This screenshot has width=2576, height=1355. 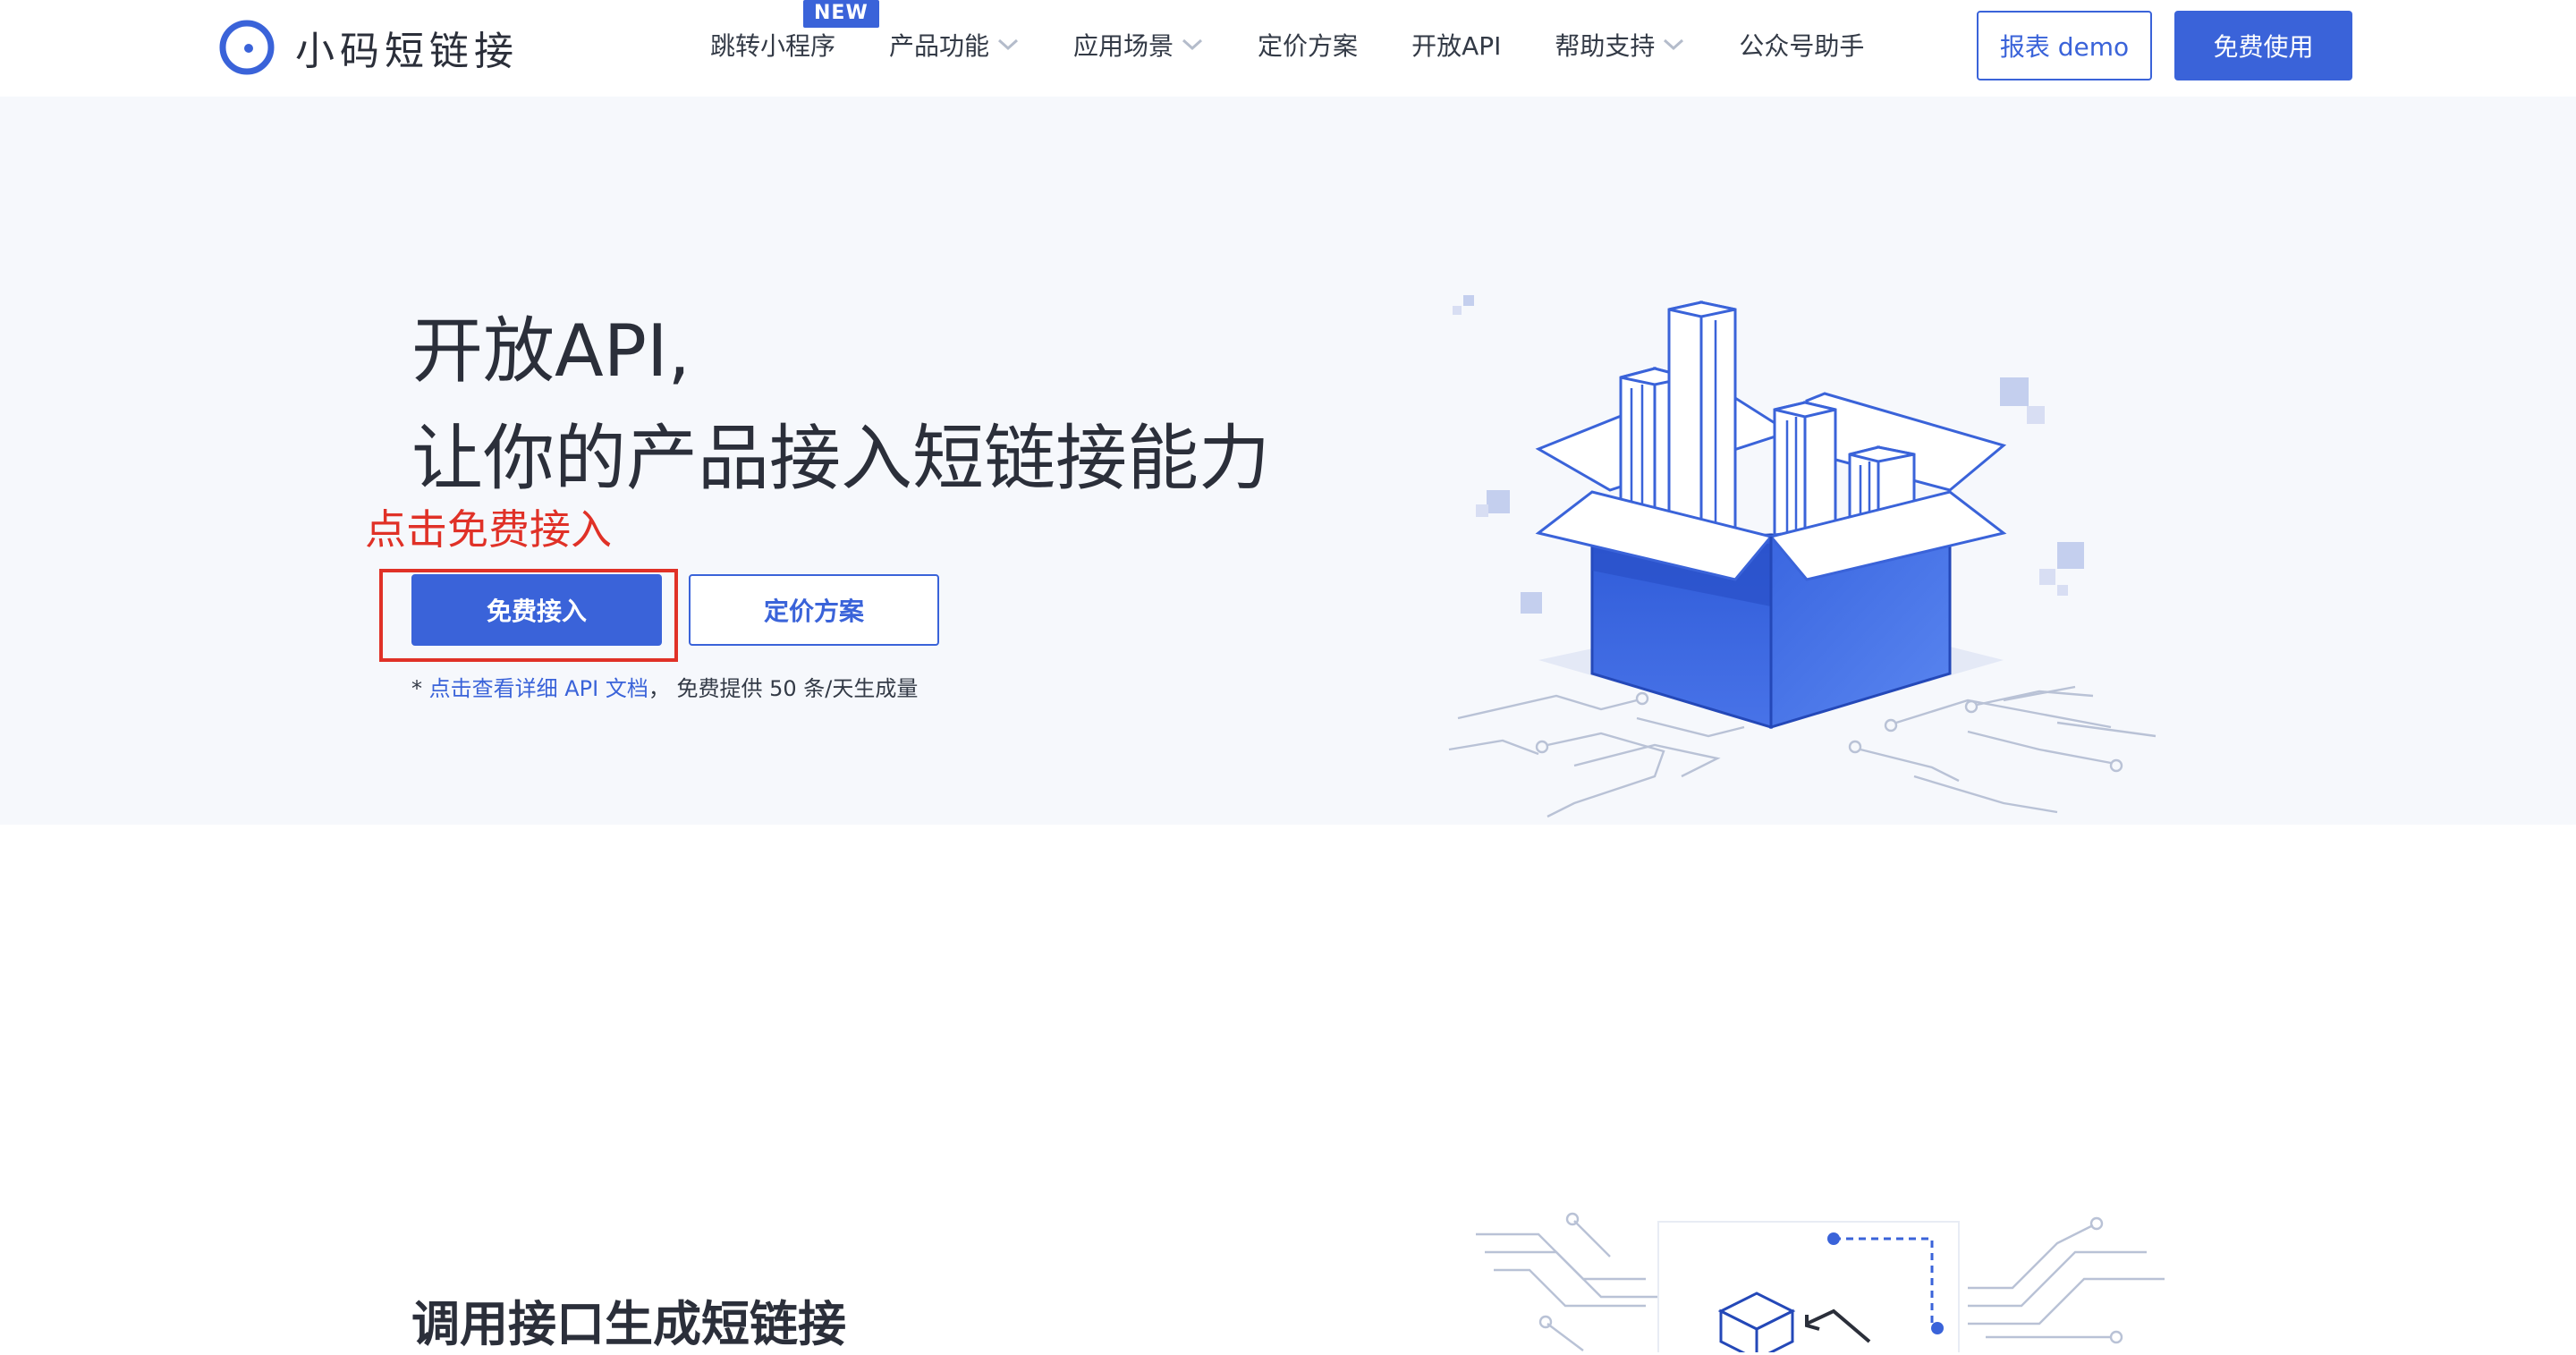 I want to click on nav-item-wechat-assistant: 公众号助手, so click(x=1801, y=45).